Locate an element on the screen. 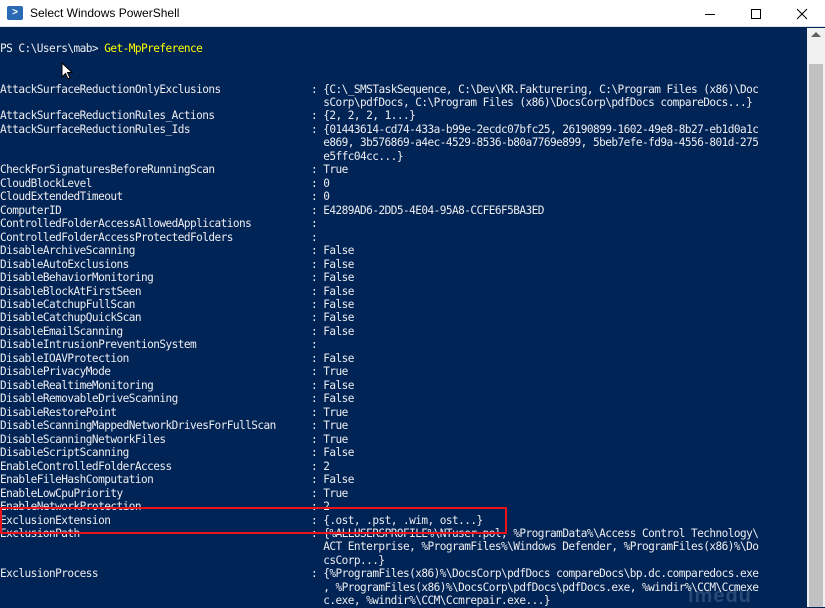 This screenshot has height=608, width=825. pref-value: : {2, 2, 2, 1...} is located at coordinates (363, 116).